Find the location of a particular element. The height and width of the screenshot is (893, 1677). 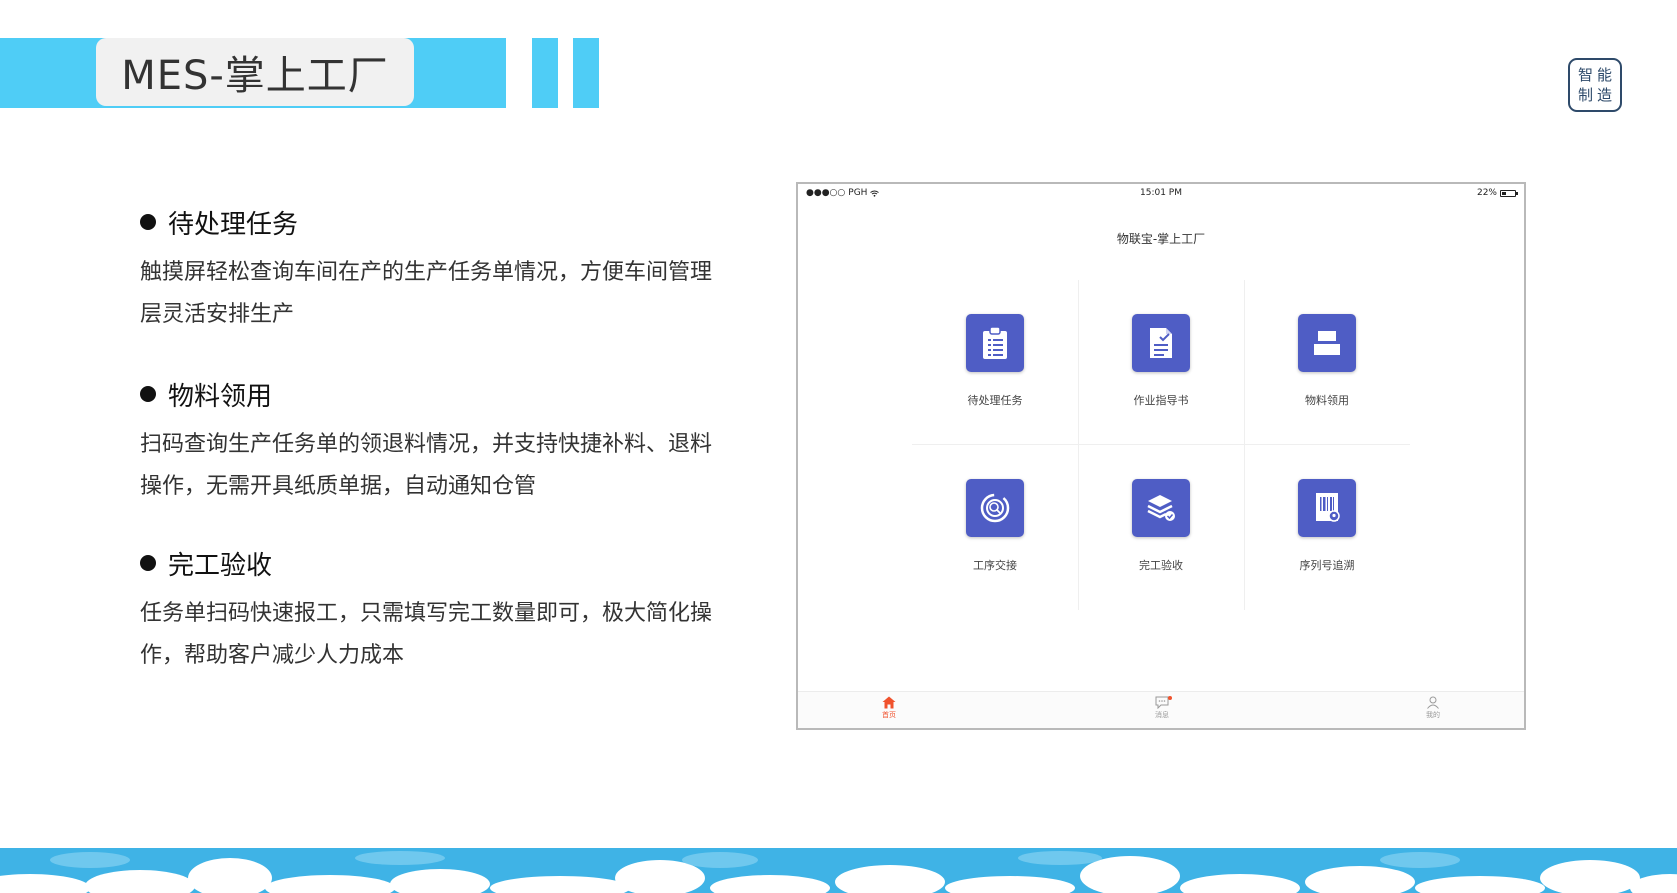

app-title: 物联宝-掌上工厂 is located at coordinates (1161, 239).